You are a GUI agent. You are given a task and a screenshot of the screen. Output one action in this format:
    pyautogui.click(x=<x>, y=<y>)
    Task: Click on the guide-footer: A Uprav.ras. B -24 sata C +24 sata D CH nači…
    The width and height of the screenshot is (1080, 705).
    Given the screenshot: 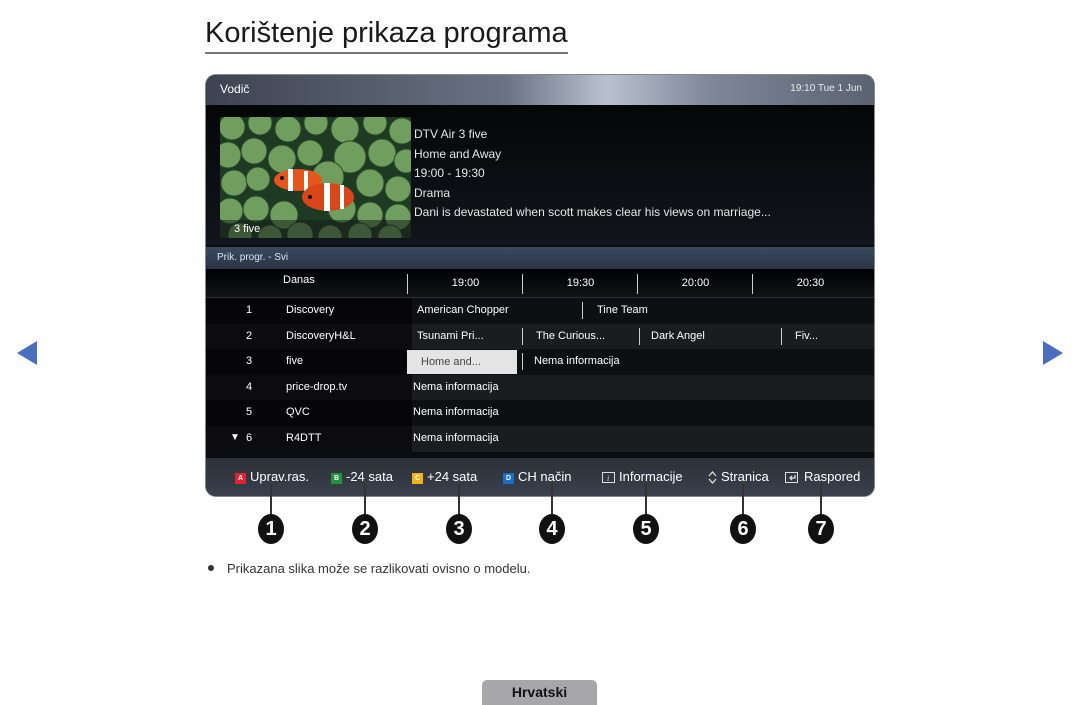 What is the action you would take?
    pyautogui.click(x=540, y=477)
    